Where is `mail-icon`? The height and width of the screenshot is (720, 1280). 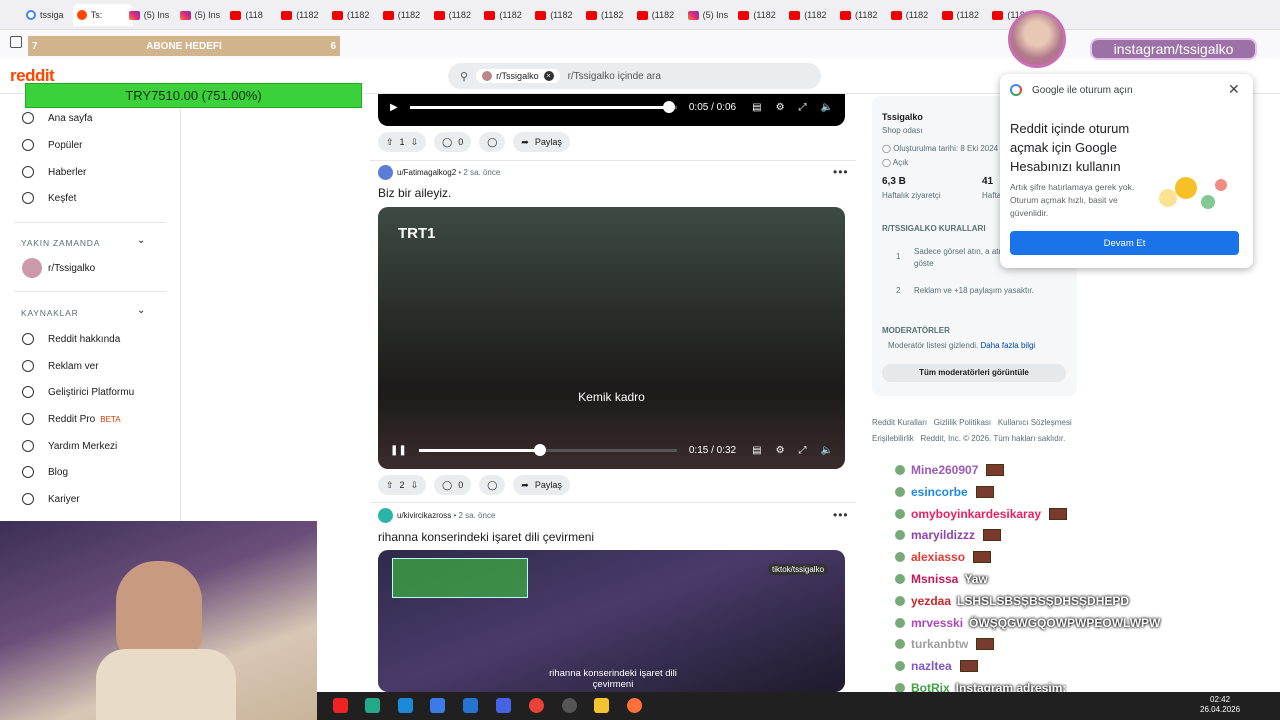 mail-icon is located at coordinates (470, 705).